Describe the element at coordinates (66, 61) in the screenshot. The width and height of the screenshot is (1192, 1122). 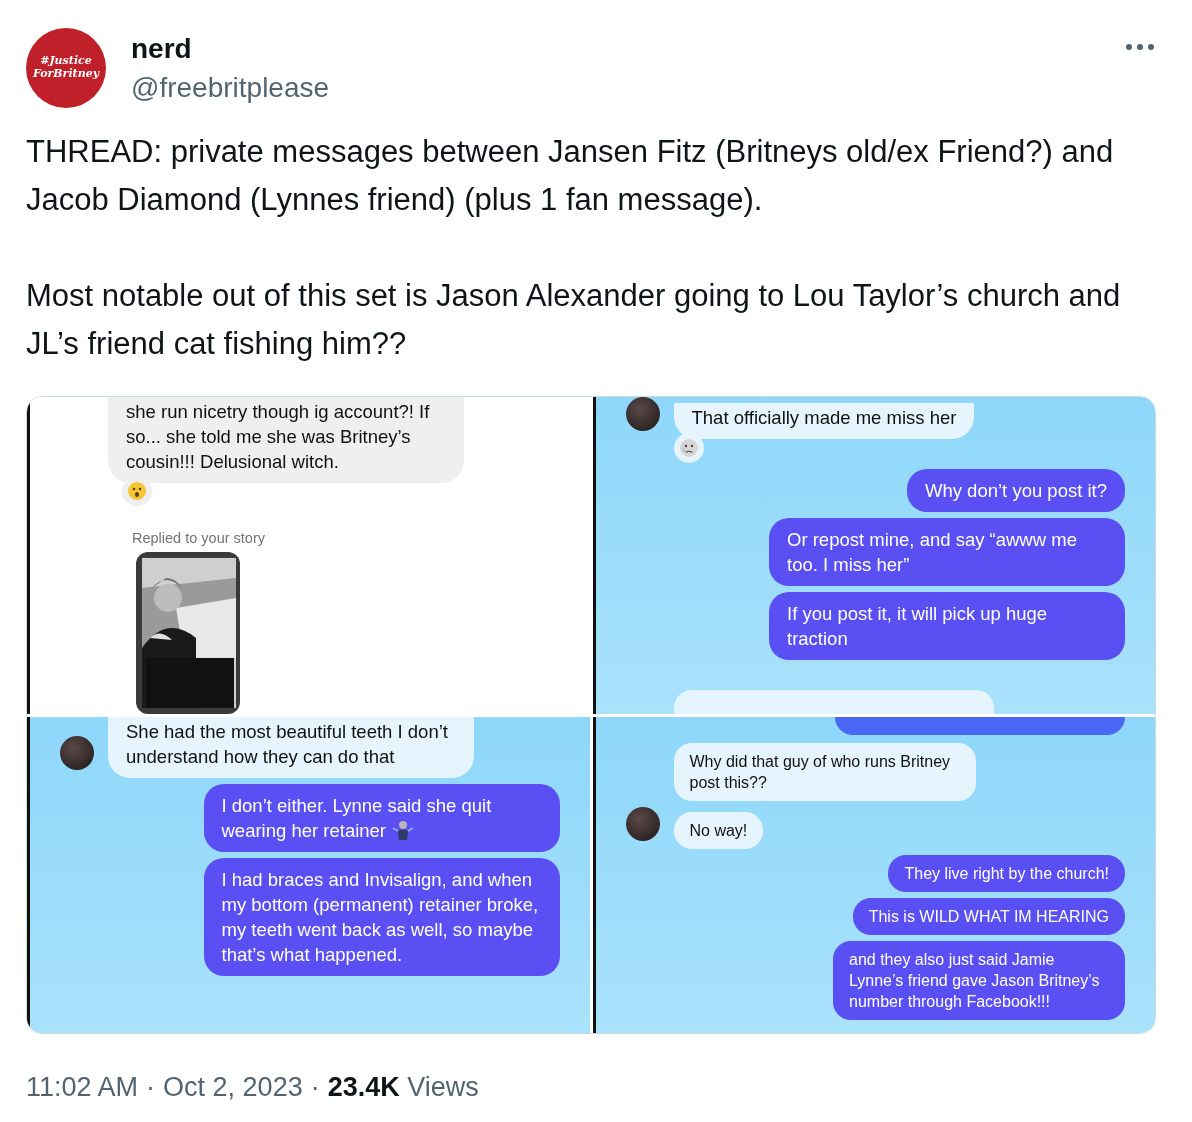
I see `avatar-text: #Justice` at that location.